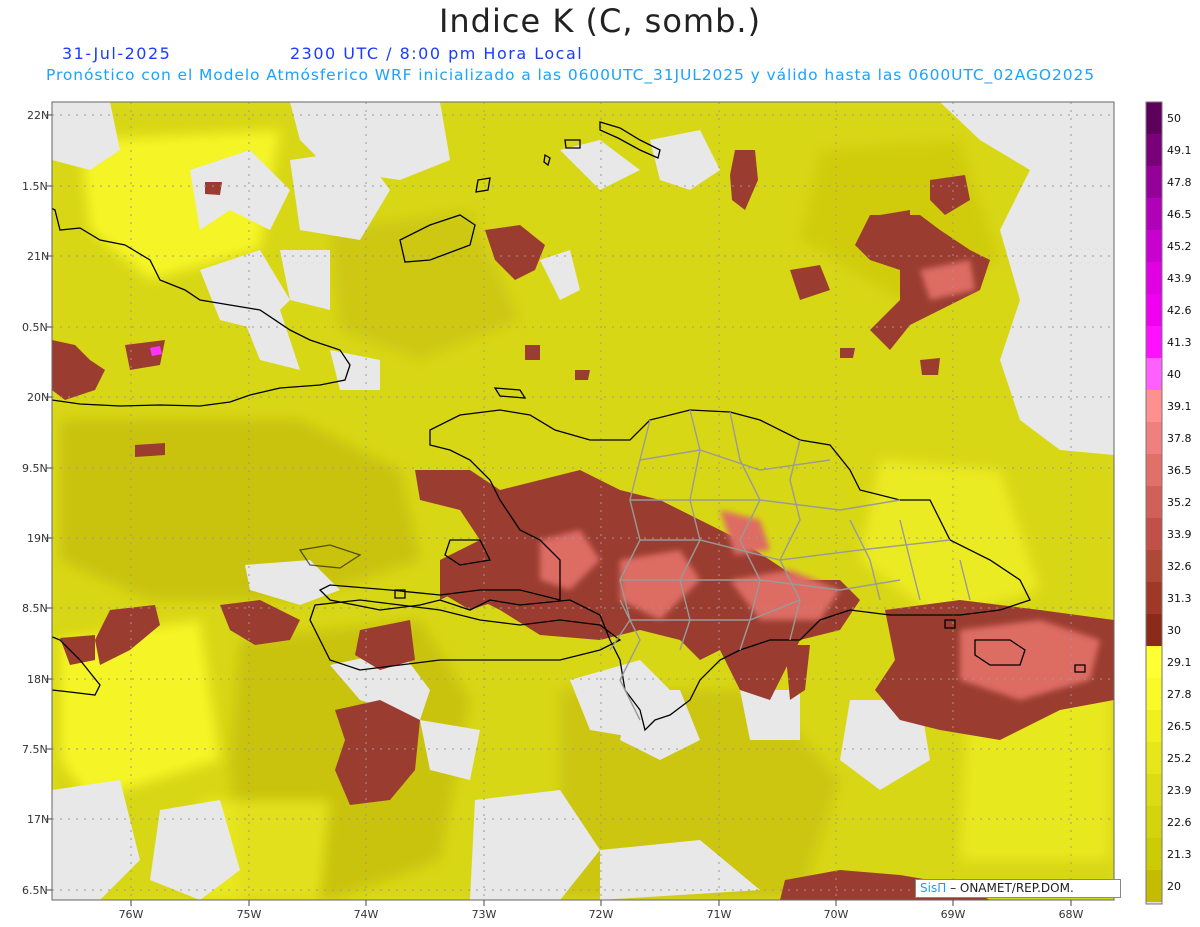  I want to click on lon-label: 73W, so click(484, 914).